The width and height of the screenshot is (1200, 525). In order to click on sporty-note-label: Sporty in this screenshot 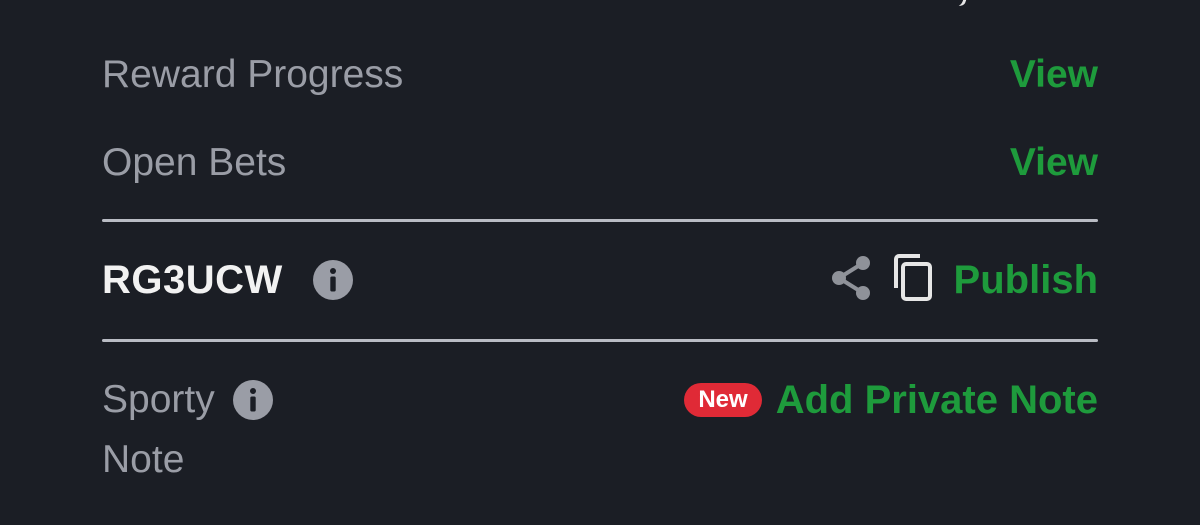, I will do `click(158, 399)`.